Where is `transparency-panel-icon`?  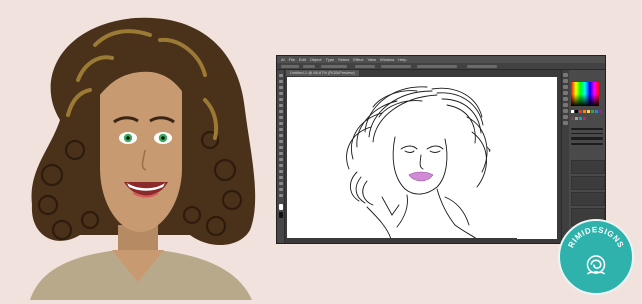
transparency-panel-icon is located at coordinates (565, 111).